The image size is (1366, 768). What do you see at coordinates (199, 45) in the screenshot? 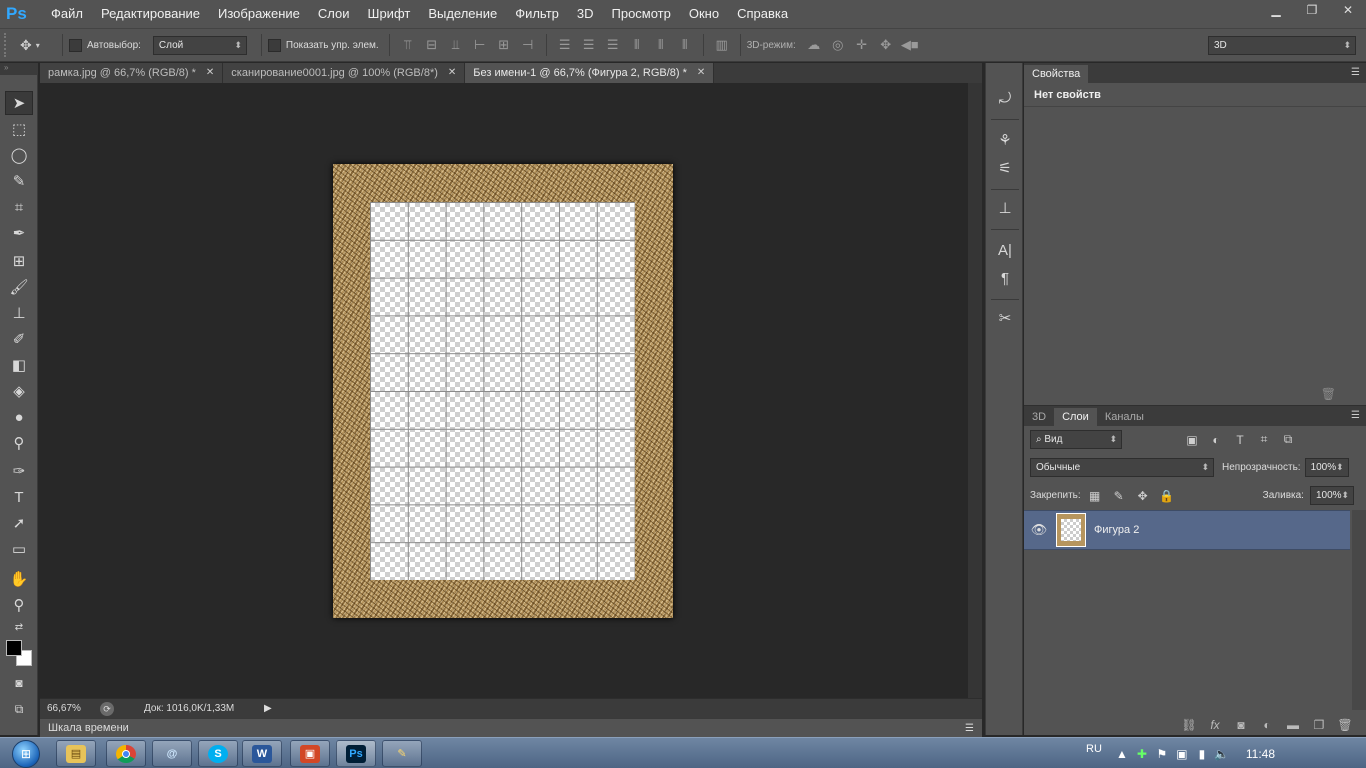
I see `autoselect-target-select: Слой` at bounding box center [199, 45].